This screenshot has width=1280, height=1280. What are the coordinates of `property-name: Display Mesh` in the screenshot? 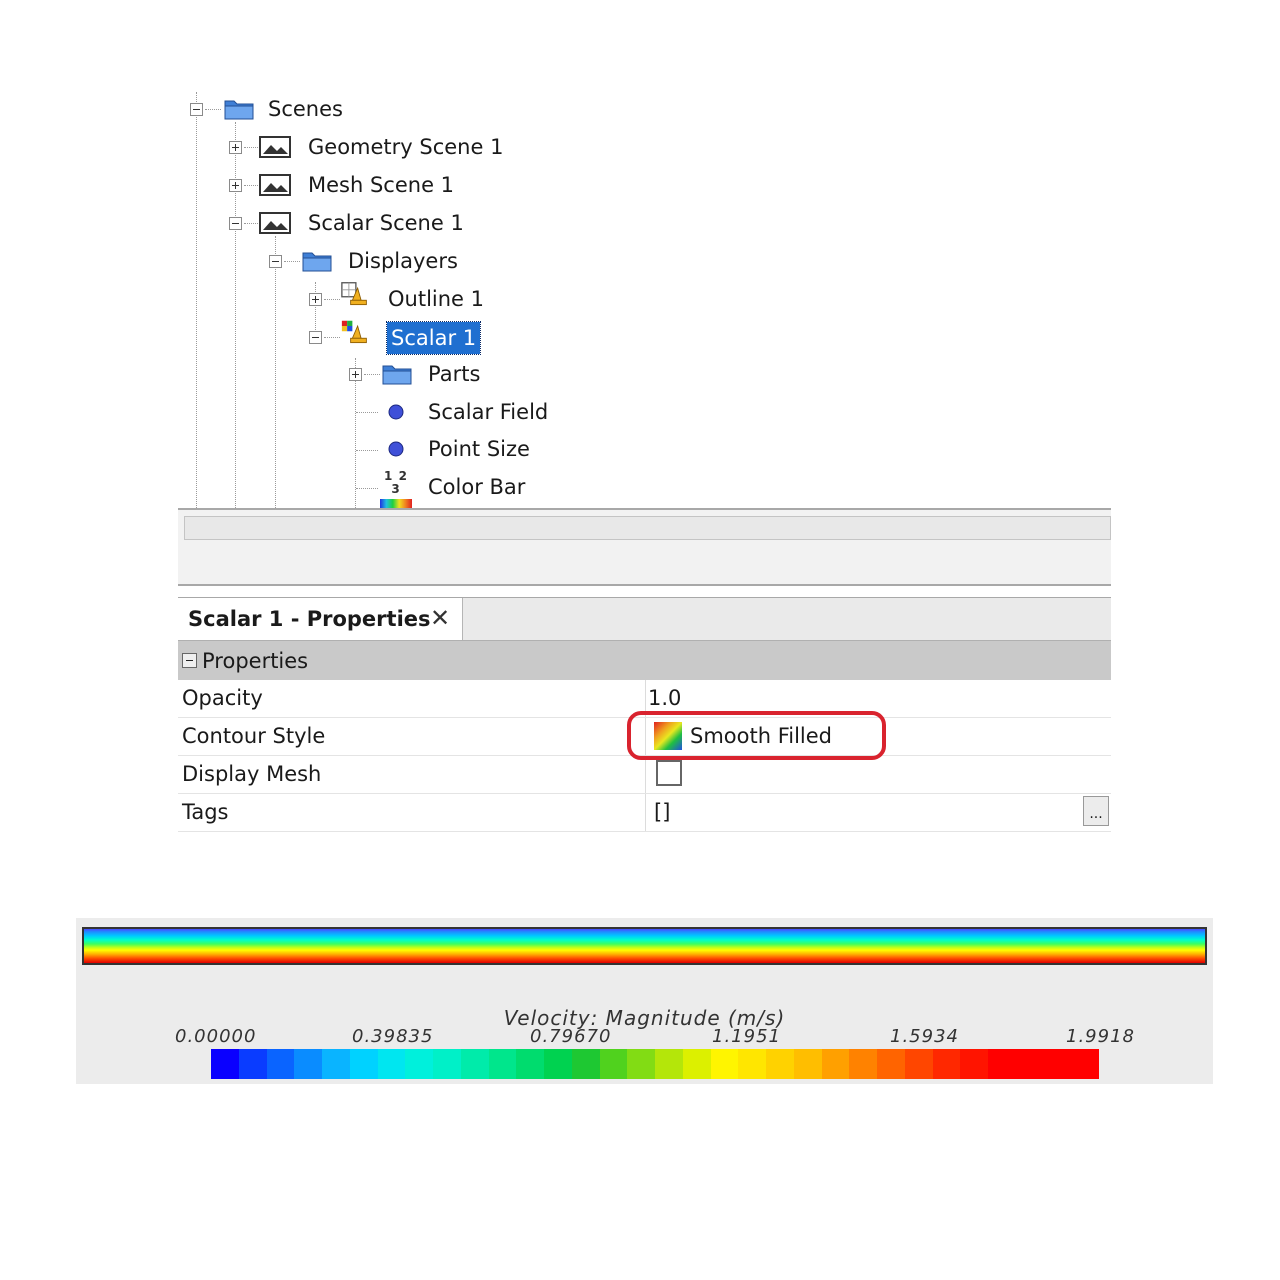 It's located at (252, 774).